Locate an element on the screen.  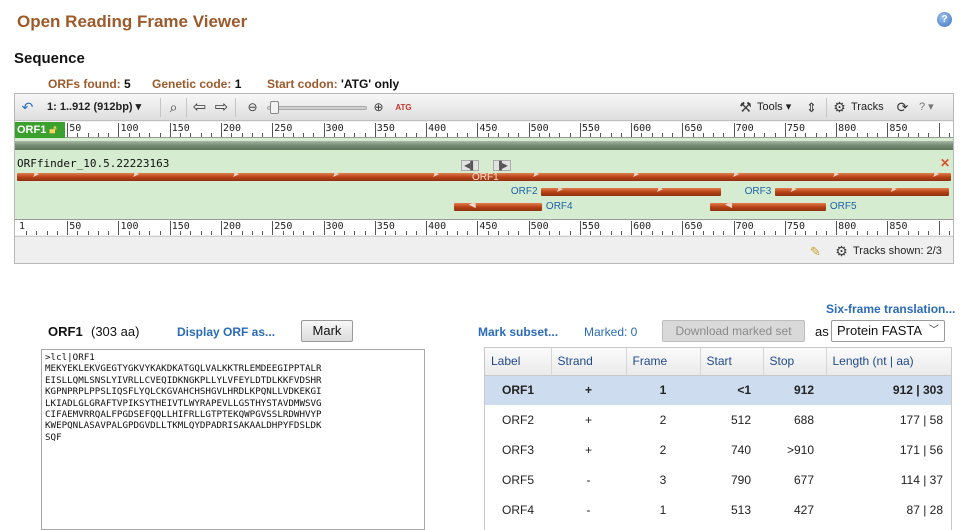
table-row: ORF5 - 3 790 677 114 | 37 is located at coordinates (718, 480).